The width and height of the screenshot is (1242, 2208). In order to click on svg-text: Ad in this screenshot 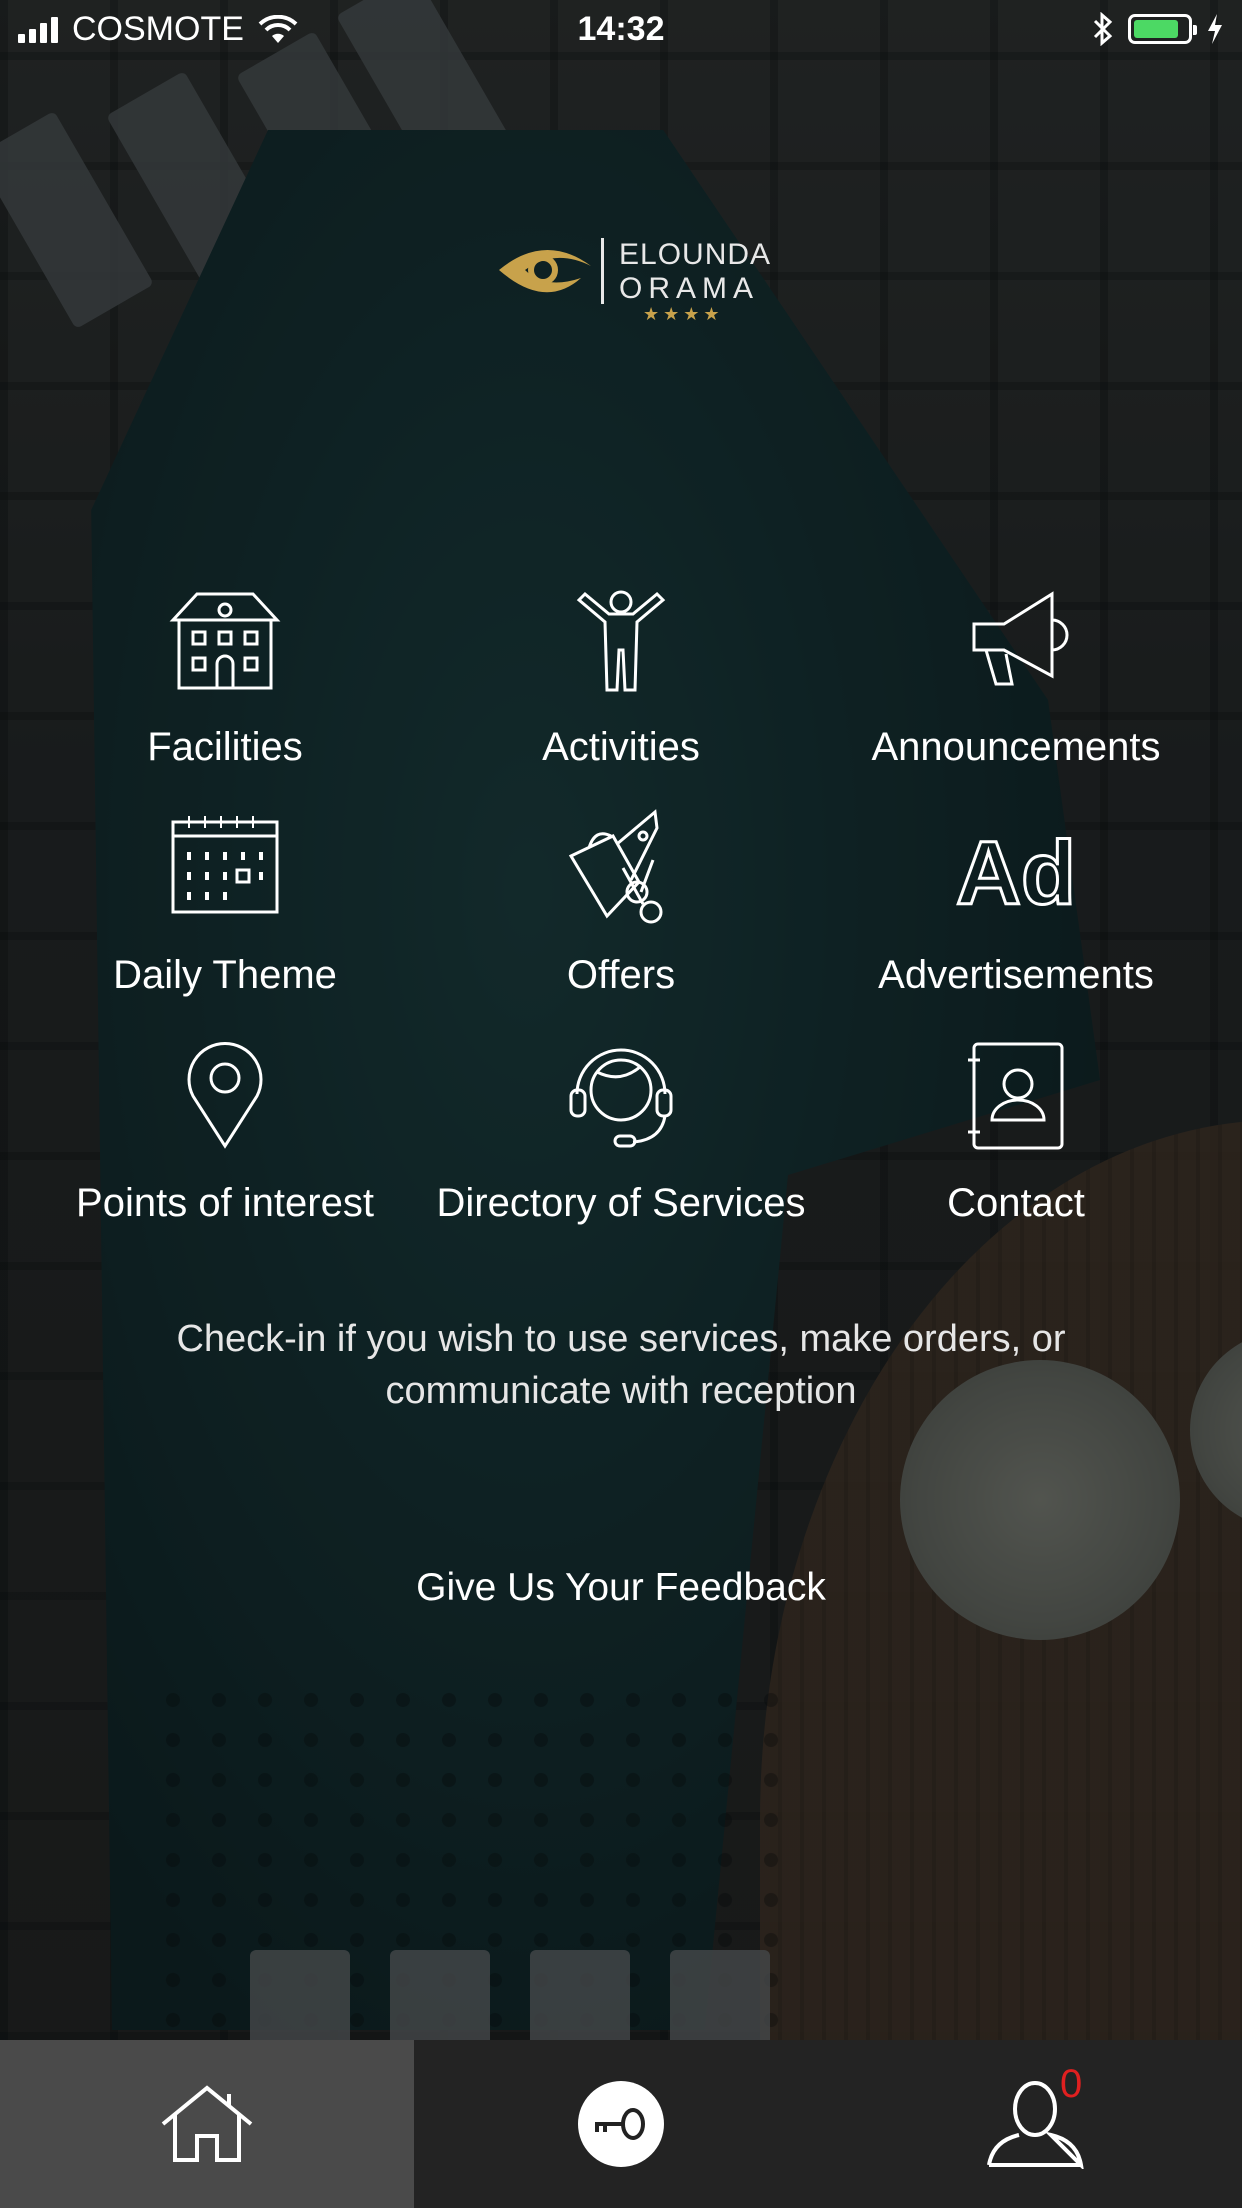, I will do `click(1016, 874)`.